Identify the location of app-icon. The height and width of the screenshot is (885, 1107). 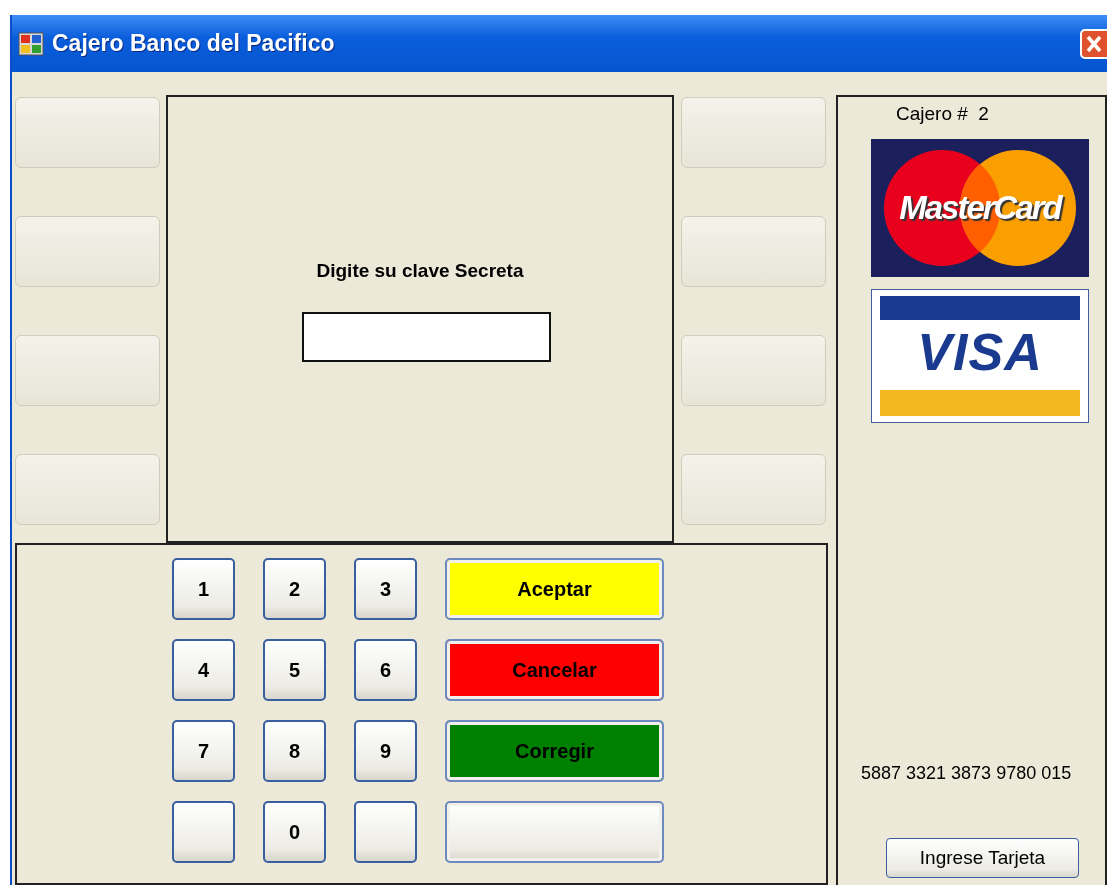
(31, 43).